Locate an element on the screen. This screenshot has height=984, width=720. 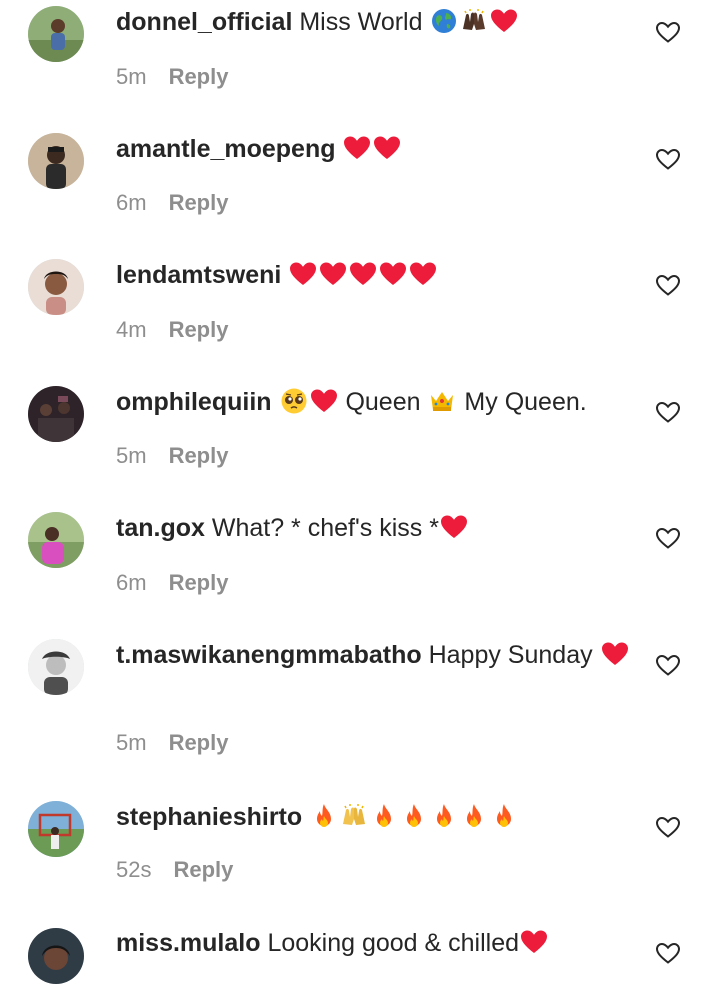
comment-text: omphilequiin Queen My Queen. is located at coordinates (376, 402).